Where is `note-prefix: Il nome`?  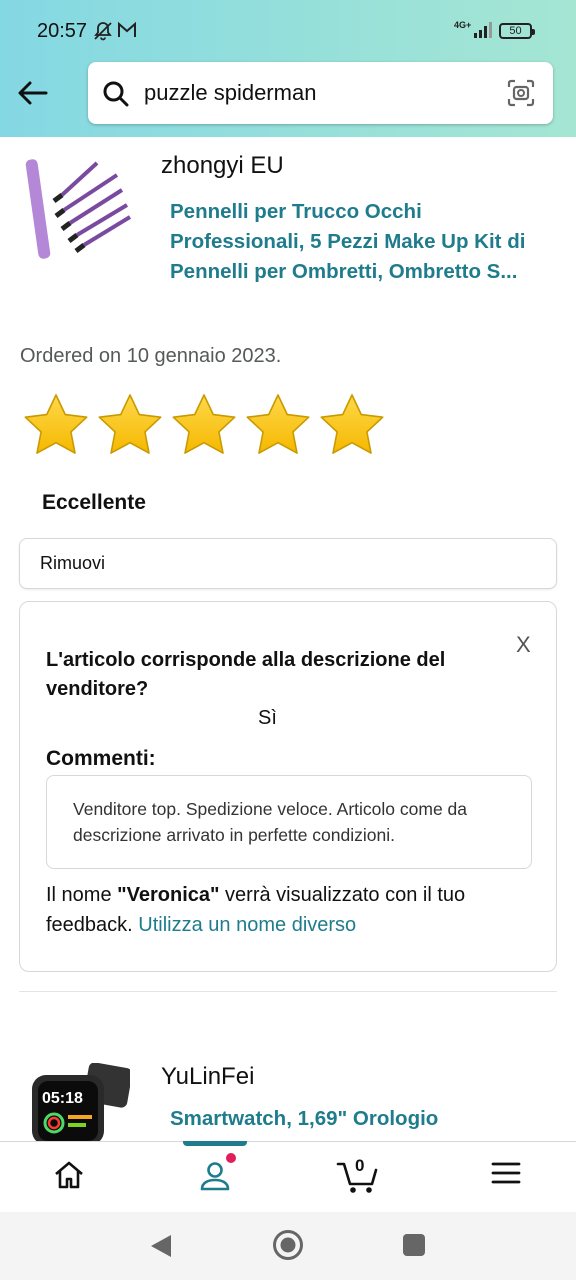 note-prefix: Il nome is located at coordinates (82, 895).